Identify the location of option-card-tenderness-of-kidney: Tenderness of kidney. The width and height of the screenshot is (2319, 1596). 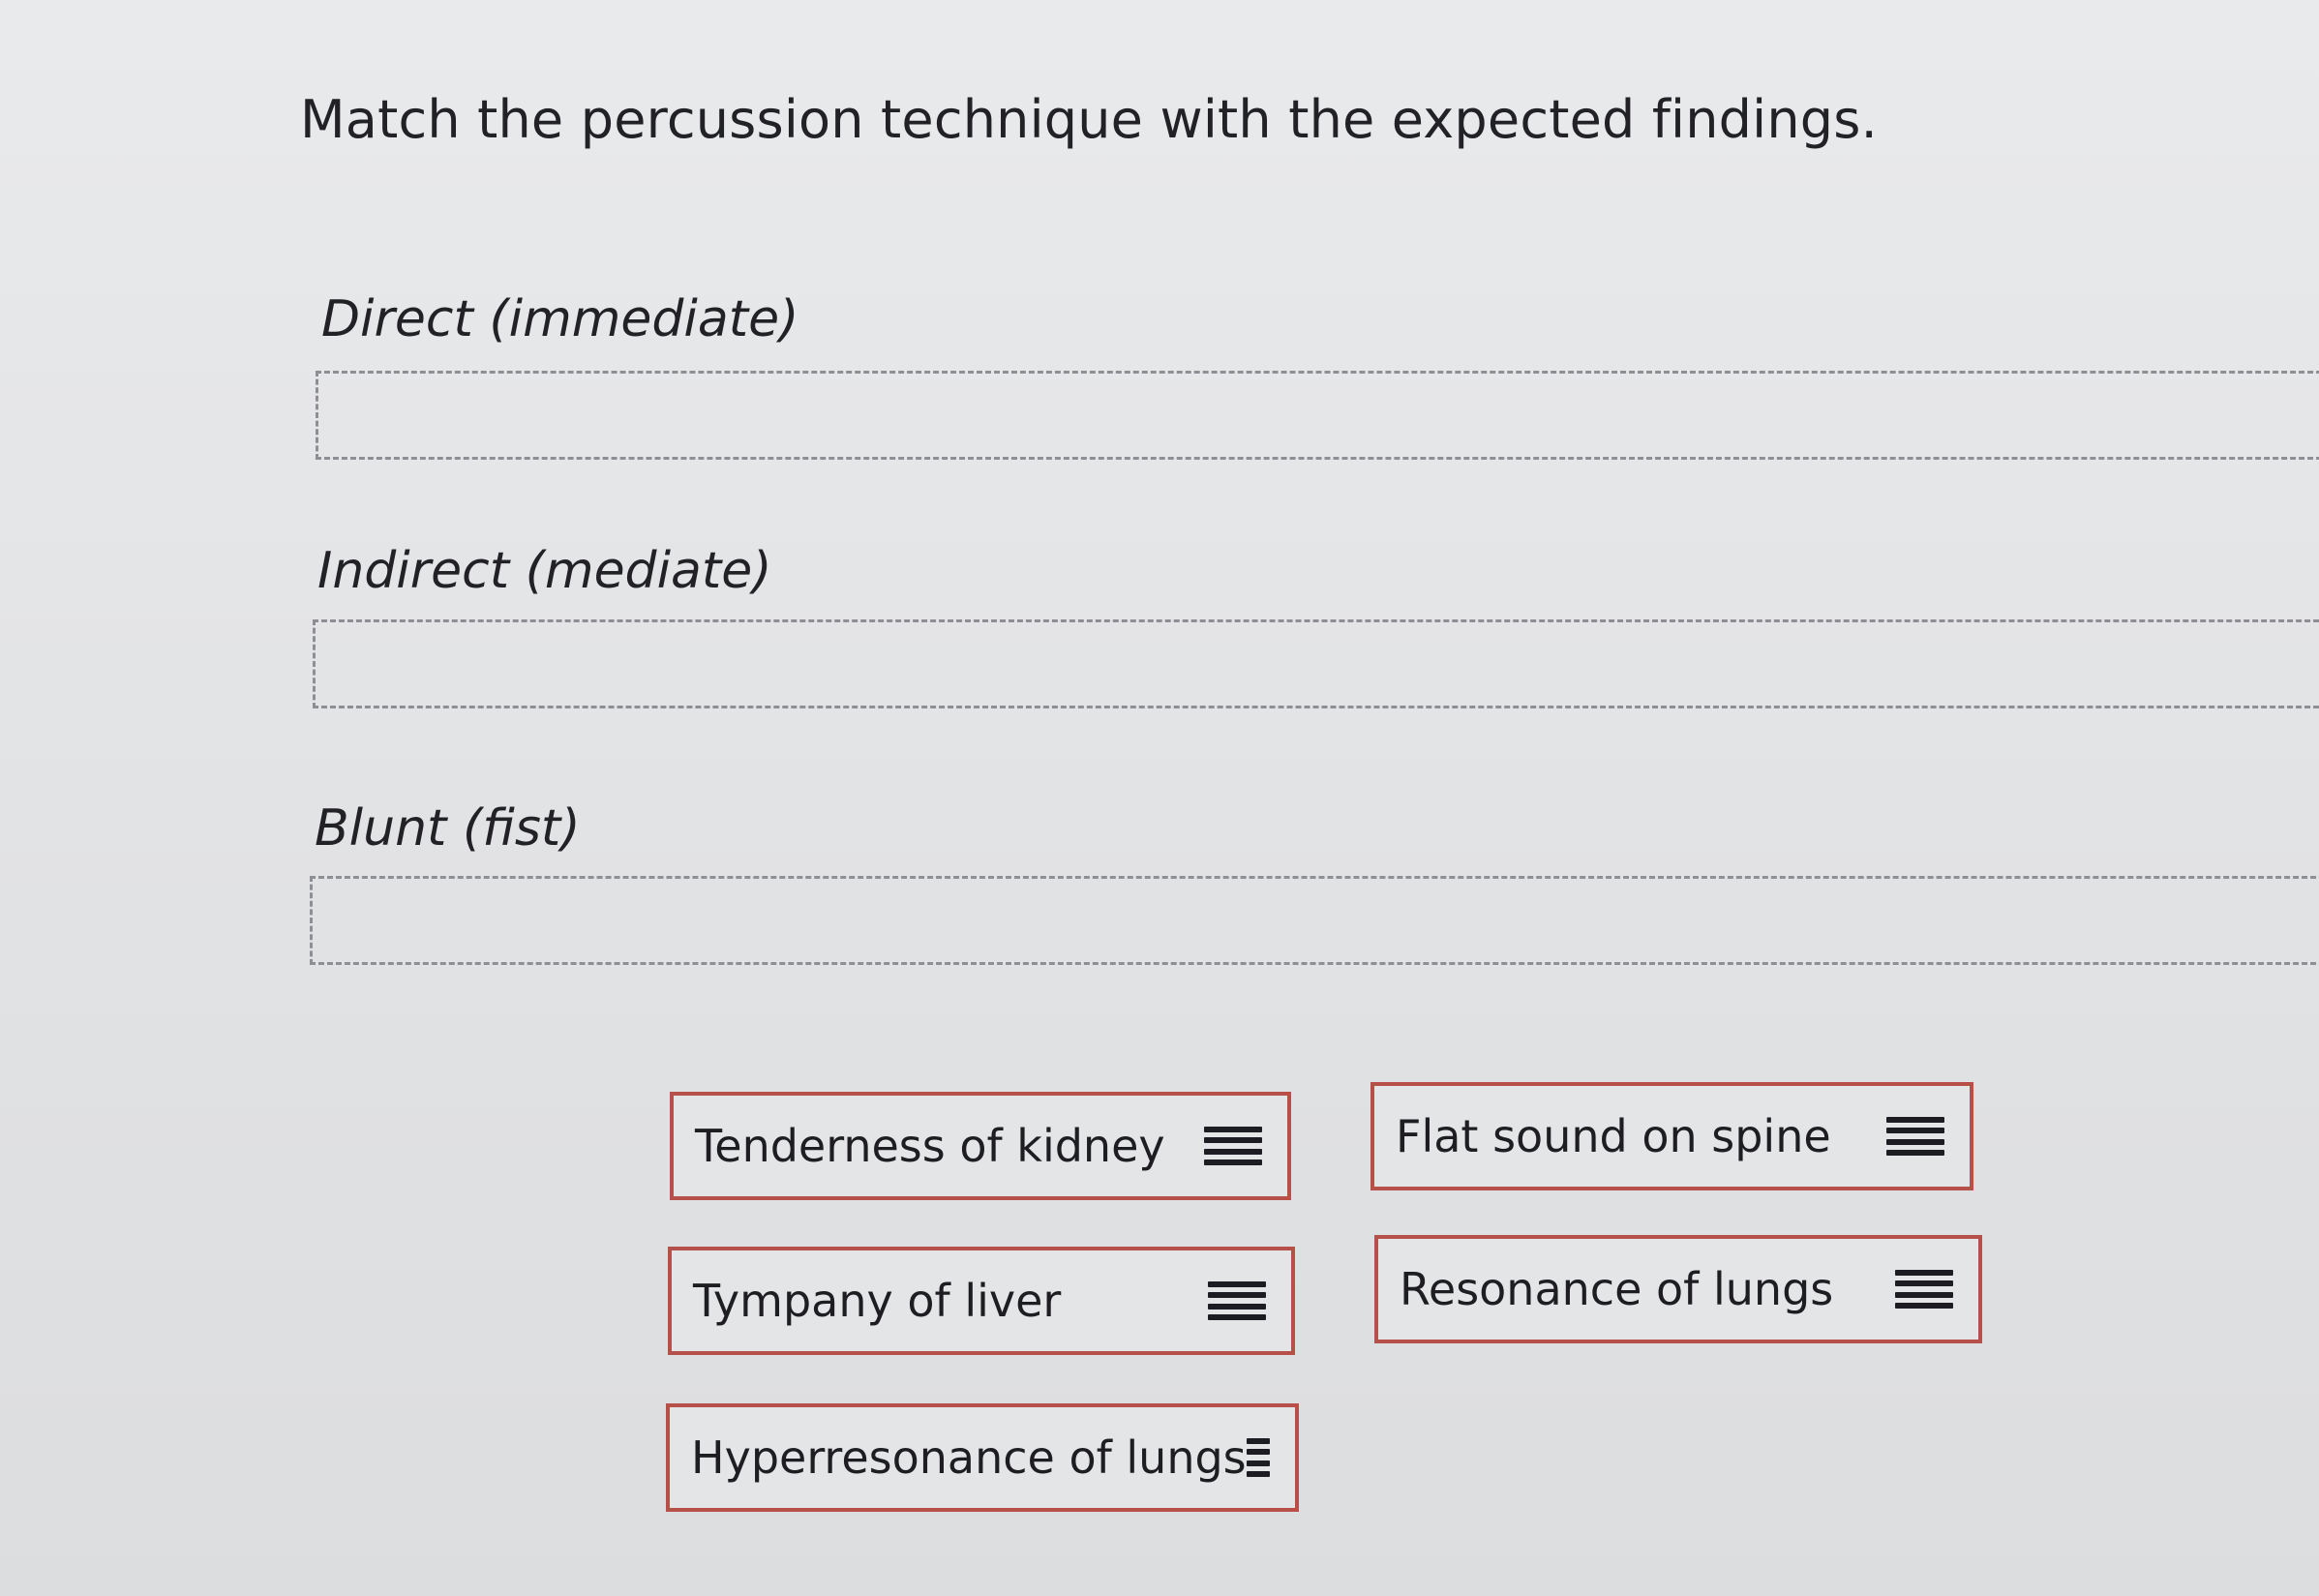
(980, 1146).